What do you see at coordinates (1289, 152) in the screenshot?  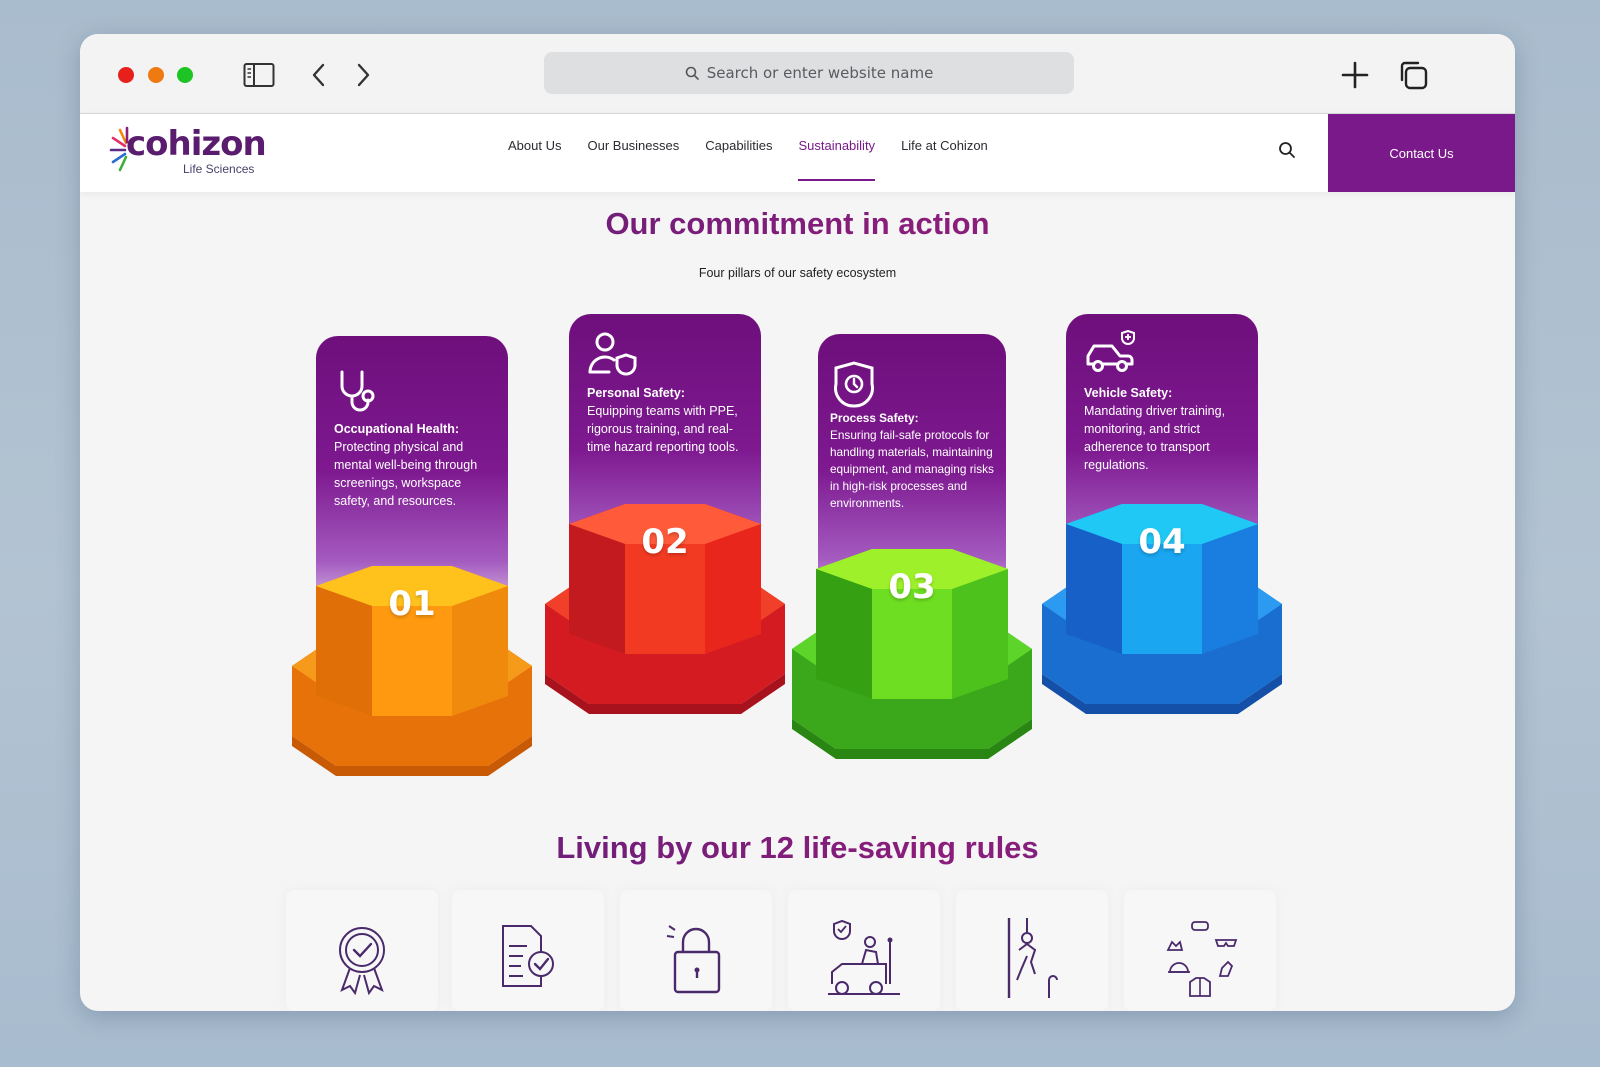 I see `site-search-icon` at bounding box center [1289, 152].